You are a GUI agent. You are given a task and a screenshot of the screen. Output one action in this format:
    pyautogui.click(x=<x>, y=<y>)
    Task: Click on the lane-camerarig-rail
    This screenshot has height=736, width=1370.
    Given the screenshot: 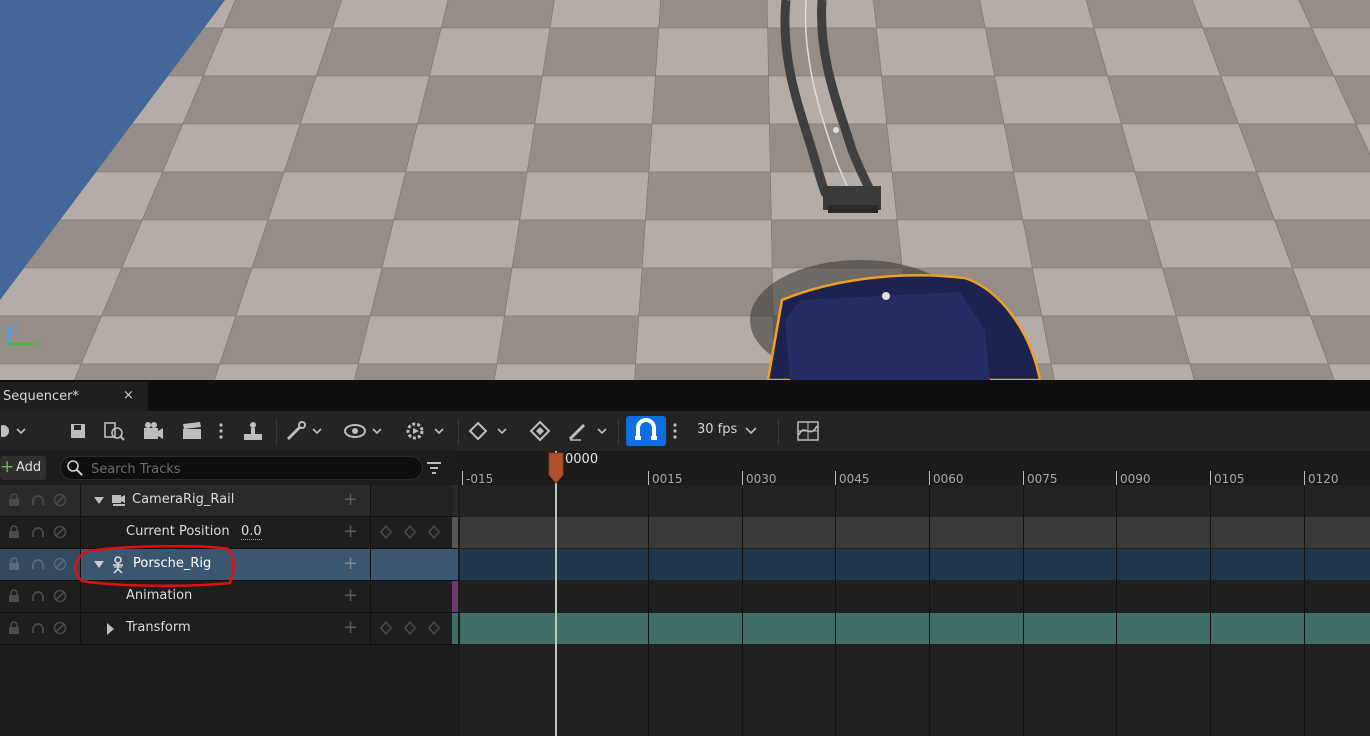 What is the action you would take?
    pyautogui.click(x=915, y=500)
    